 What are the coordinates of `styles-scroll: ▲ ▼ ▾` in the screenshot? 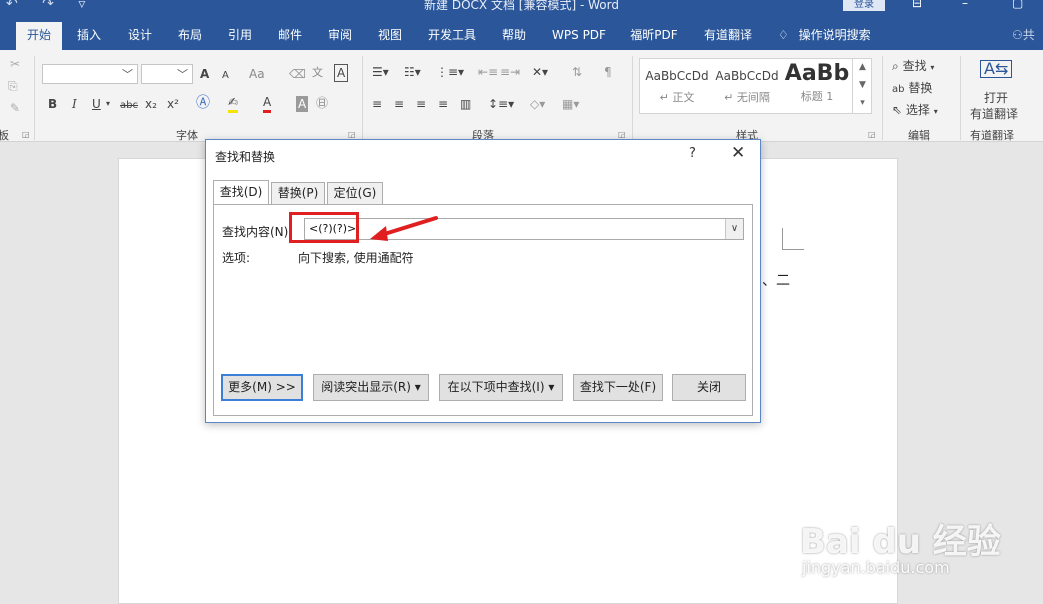 It's located at (862, 86).